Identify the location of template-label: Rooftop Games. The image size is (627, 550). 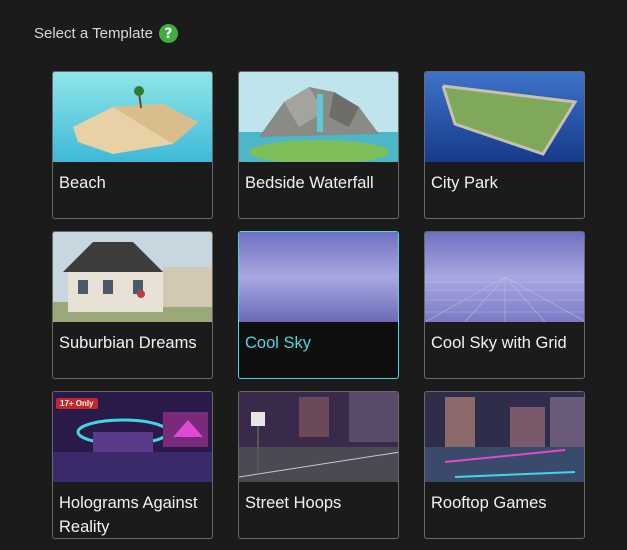
(489, 503).